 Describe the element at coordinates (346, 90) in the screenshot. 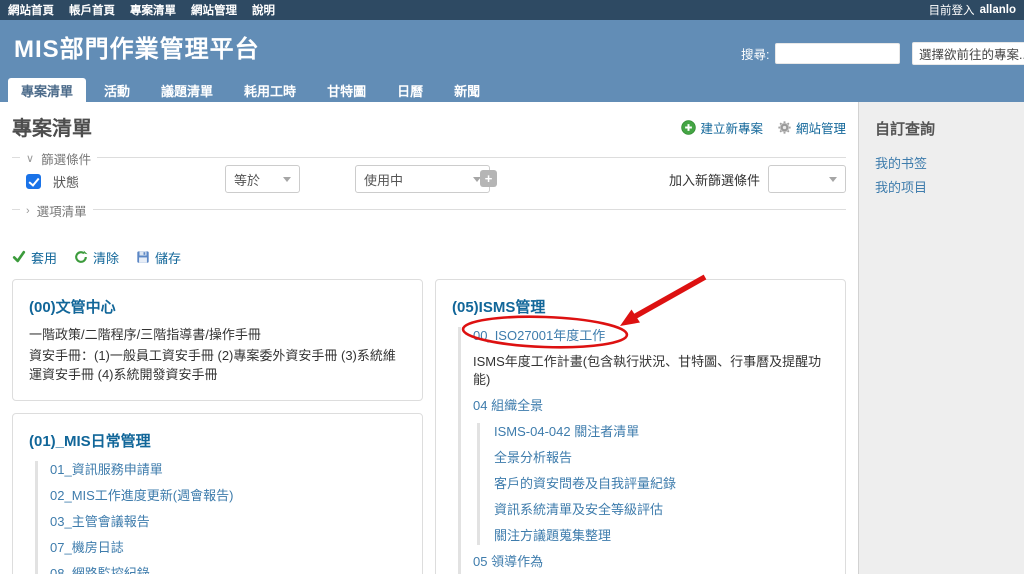

I see `tab-gantt: 甘特圖` at that location.